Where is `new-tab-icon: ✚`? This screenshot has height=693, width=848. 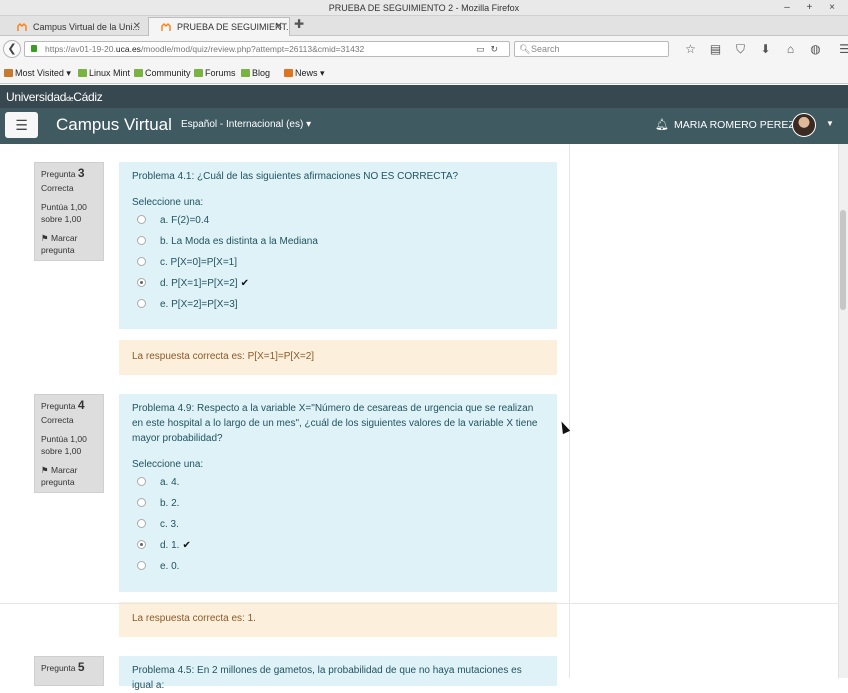 new-tab-icon: ✚ is located at coordinates (299, 24).